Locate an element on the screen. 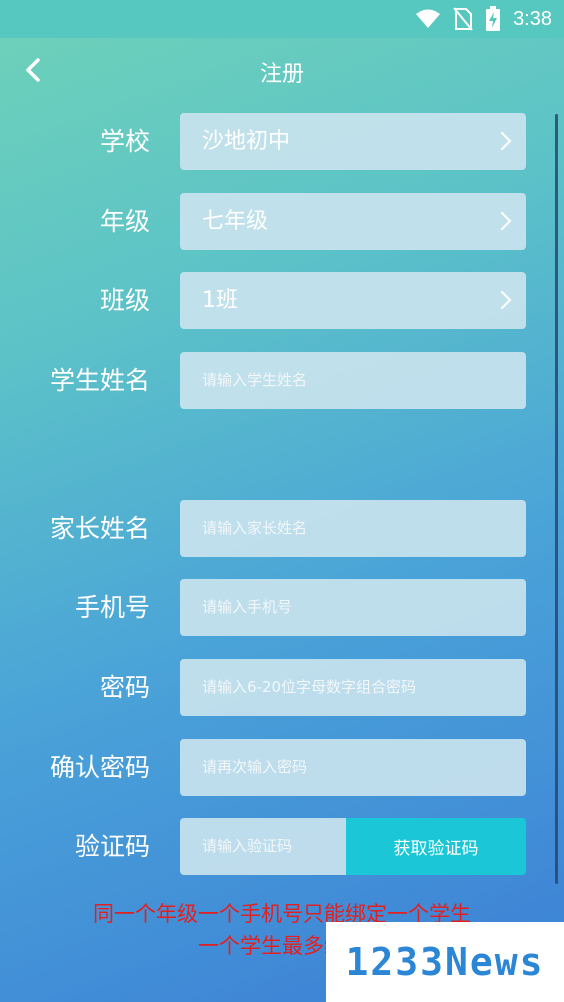  status-icons: 3:38 is located at coordinates (483, 19).